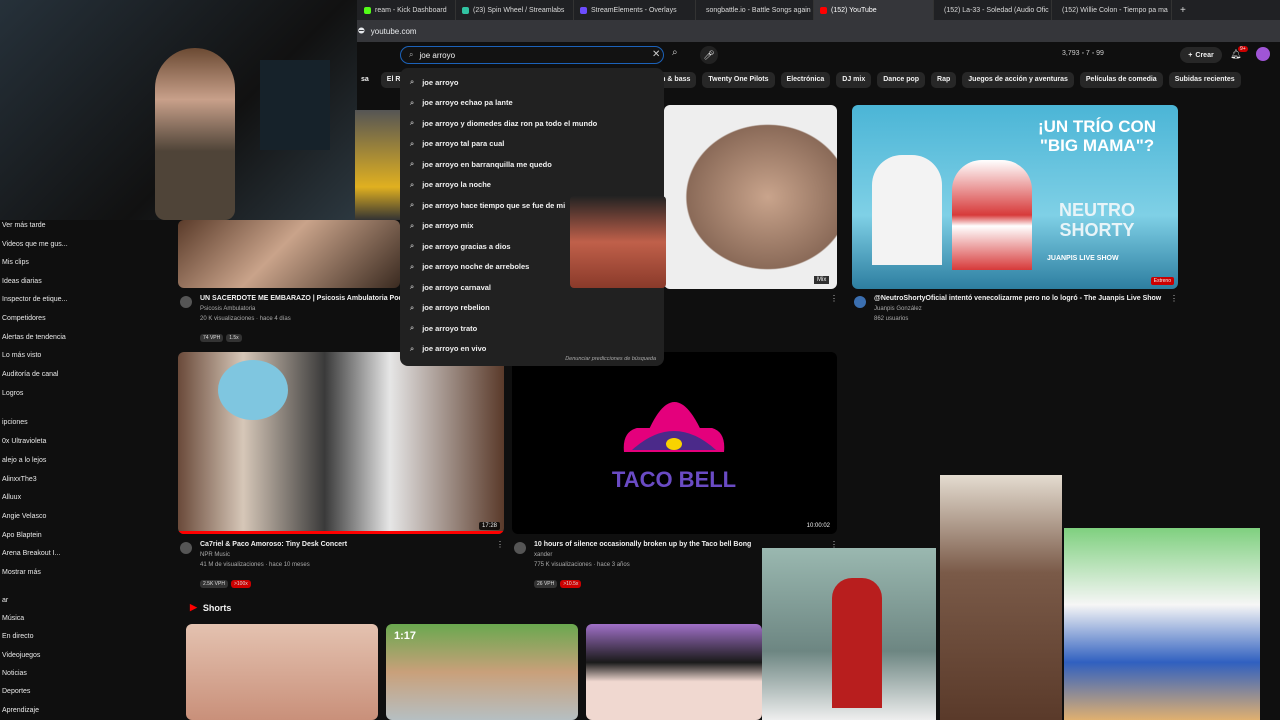 The height and width of the screenshot is (720, 1280). I want to click on sidebar-item: Lo más visto, so click(21, 355).